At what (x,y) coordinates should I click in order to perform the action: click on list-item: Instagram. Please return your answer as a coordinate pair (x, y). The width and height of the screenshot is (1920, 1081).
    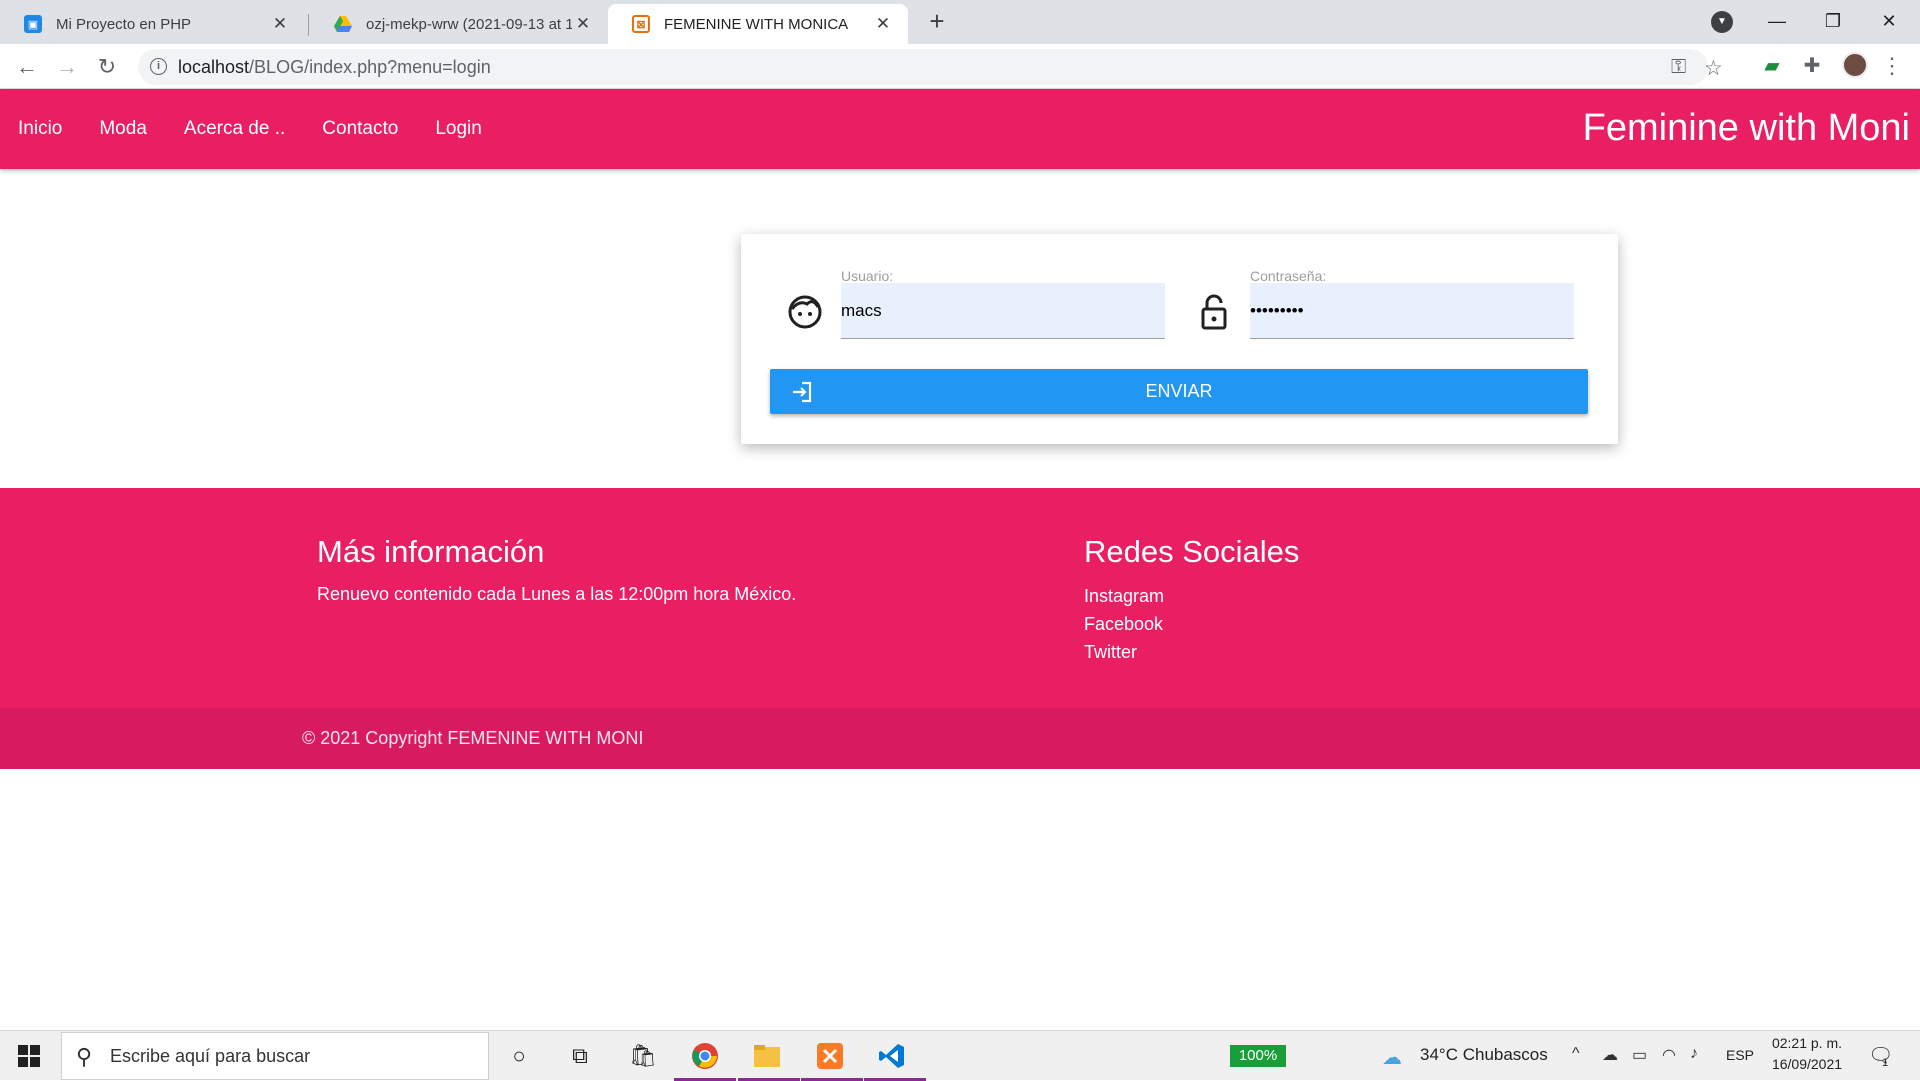
    Looking at the image, I should click on (1124, 596).